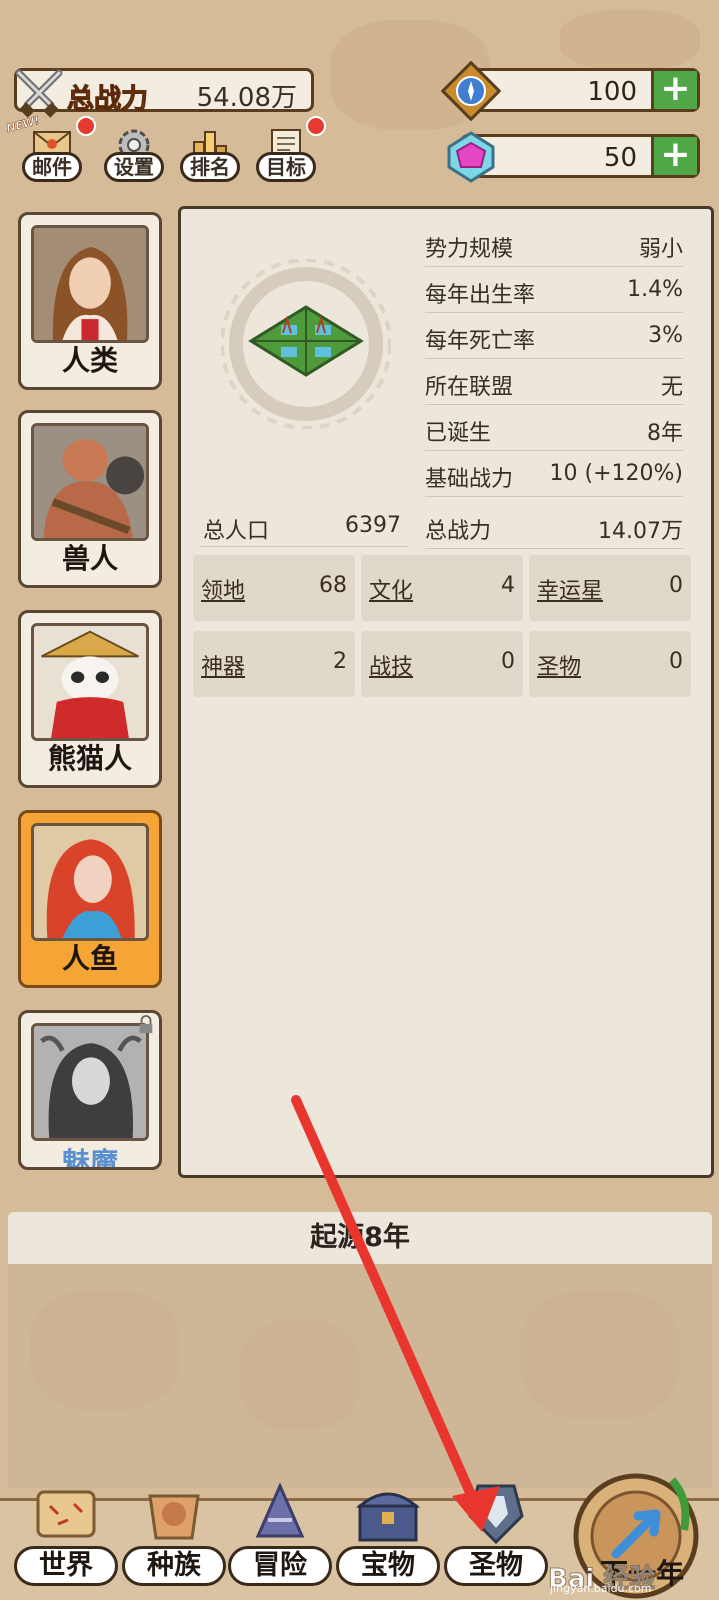 Image resolution: width=719 pixels, height=1600 pixels. I want to click on settings-button: 设置, so click(134, 153).